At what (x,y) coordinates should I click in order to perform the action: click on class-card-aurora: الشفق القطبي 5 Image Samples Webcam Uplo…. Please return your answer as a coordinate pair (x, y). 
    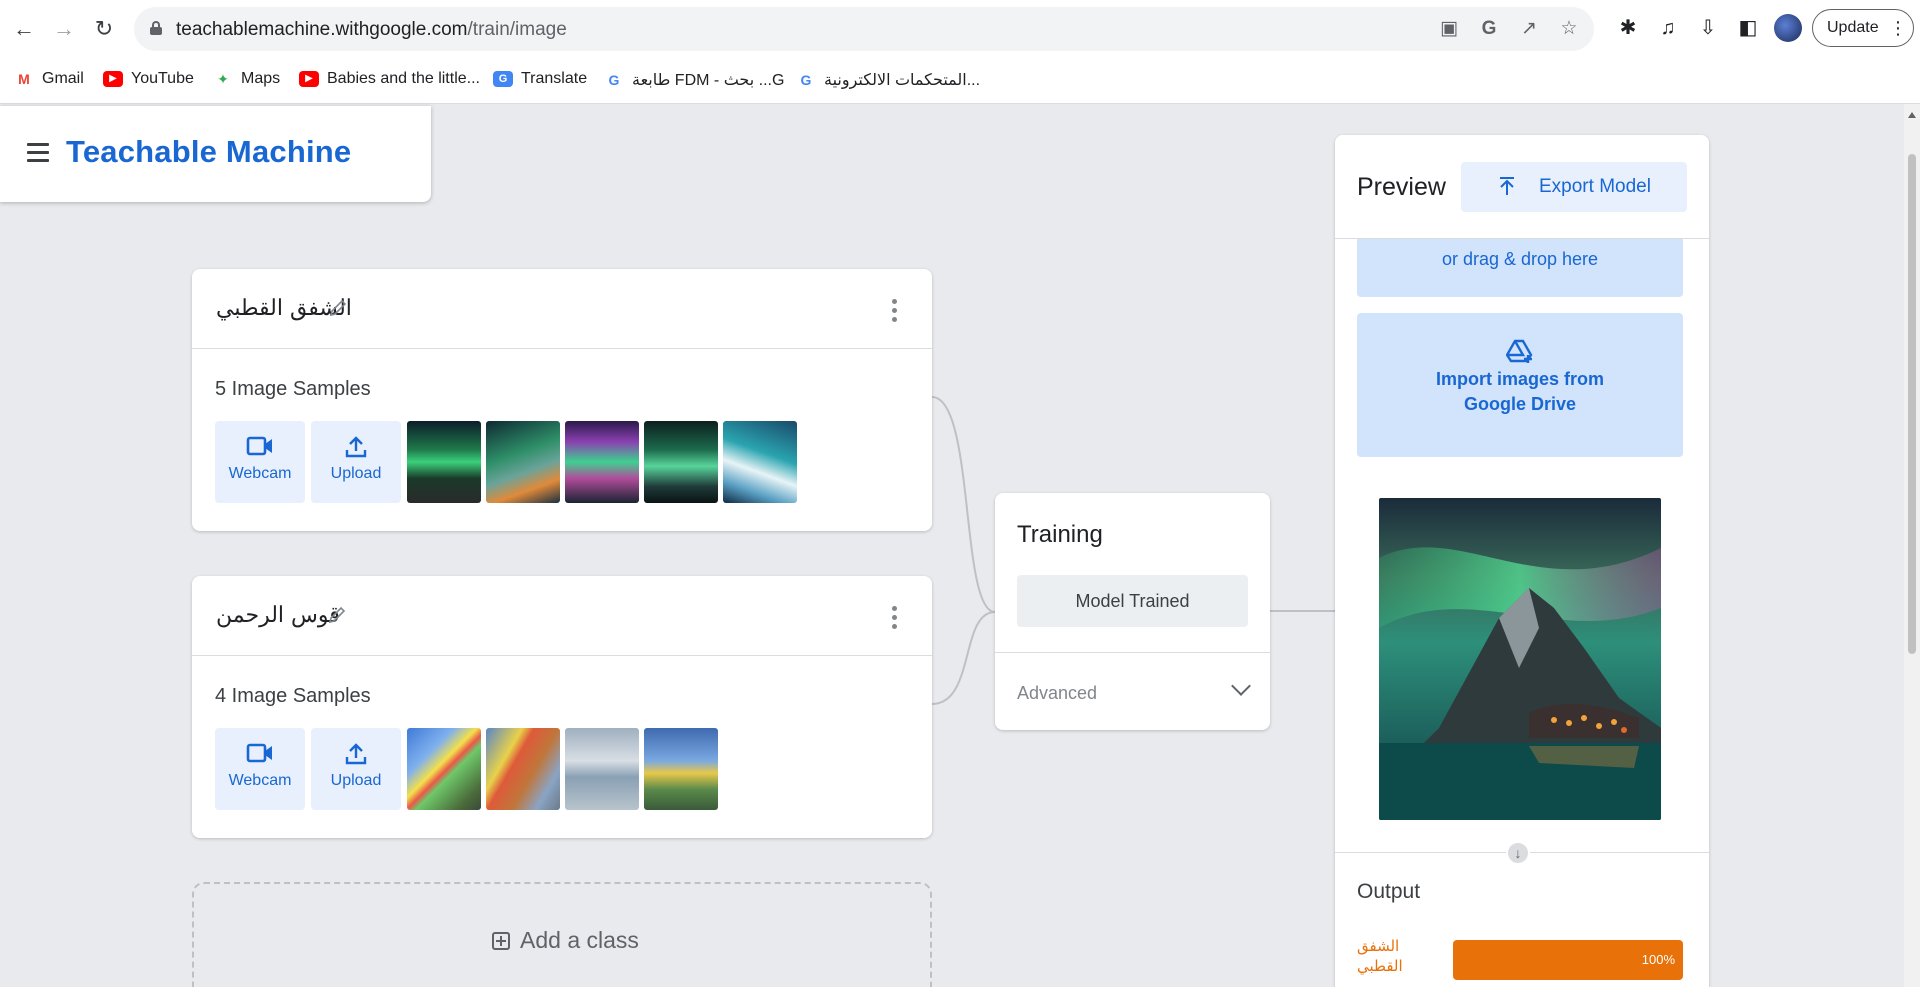
    Looking at the image, I should click on (562, 400).